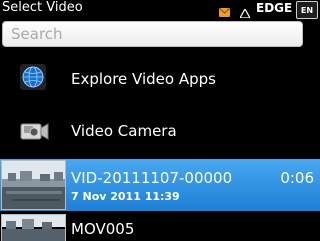 The width and height of the screenshot is (320, 241). What do you see at coordinates (125, 196) in the screenshot?
I see `video-date: 7 Nov 2011 11:39` at bounding box center [125, 196].